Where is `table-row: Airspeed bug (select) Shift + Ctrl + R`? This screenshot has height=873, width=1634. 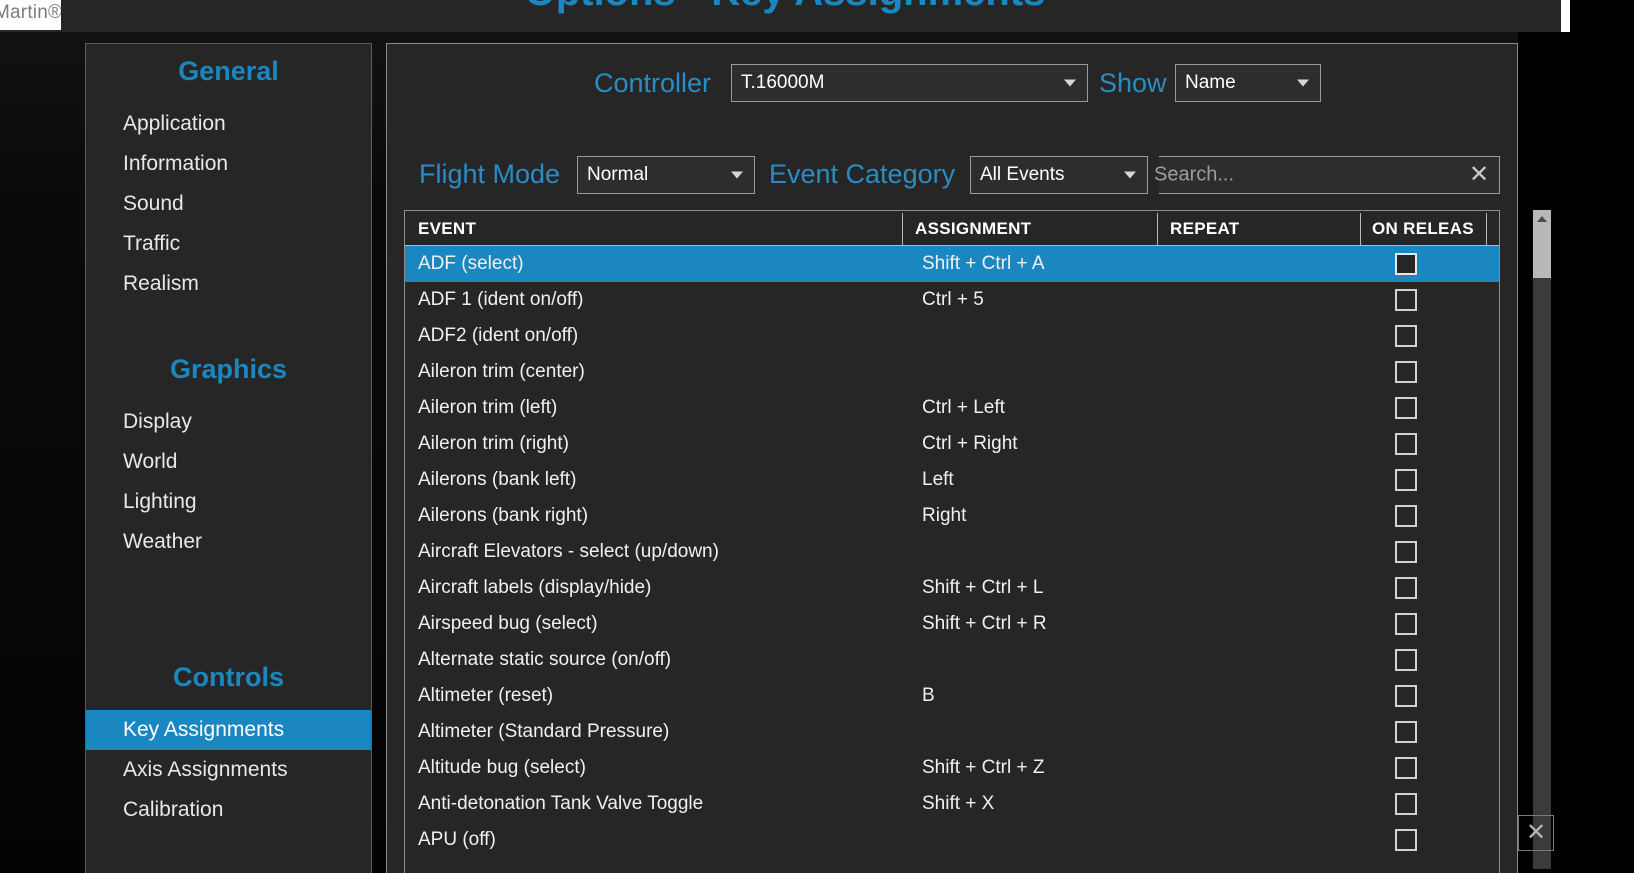 table-row: Airspeed bug (select) Shift + Ctrl + R is located at coordinates (952, 624).